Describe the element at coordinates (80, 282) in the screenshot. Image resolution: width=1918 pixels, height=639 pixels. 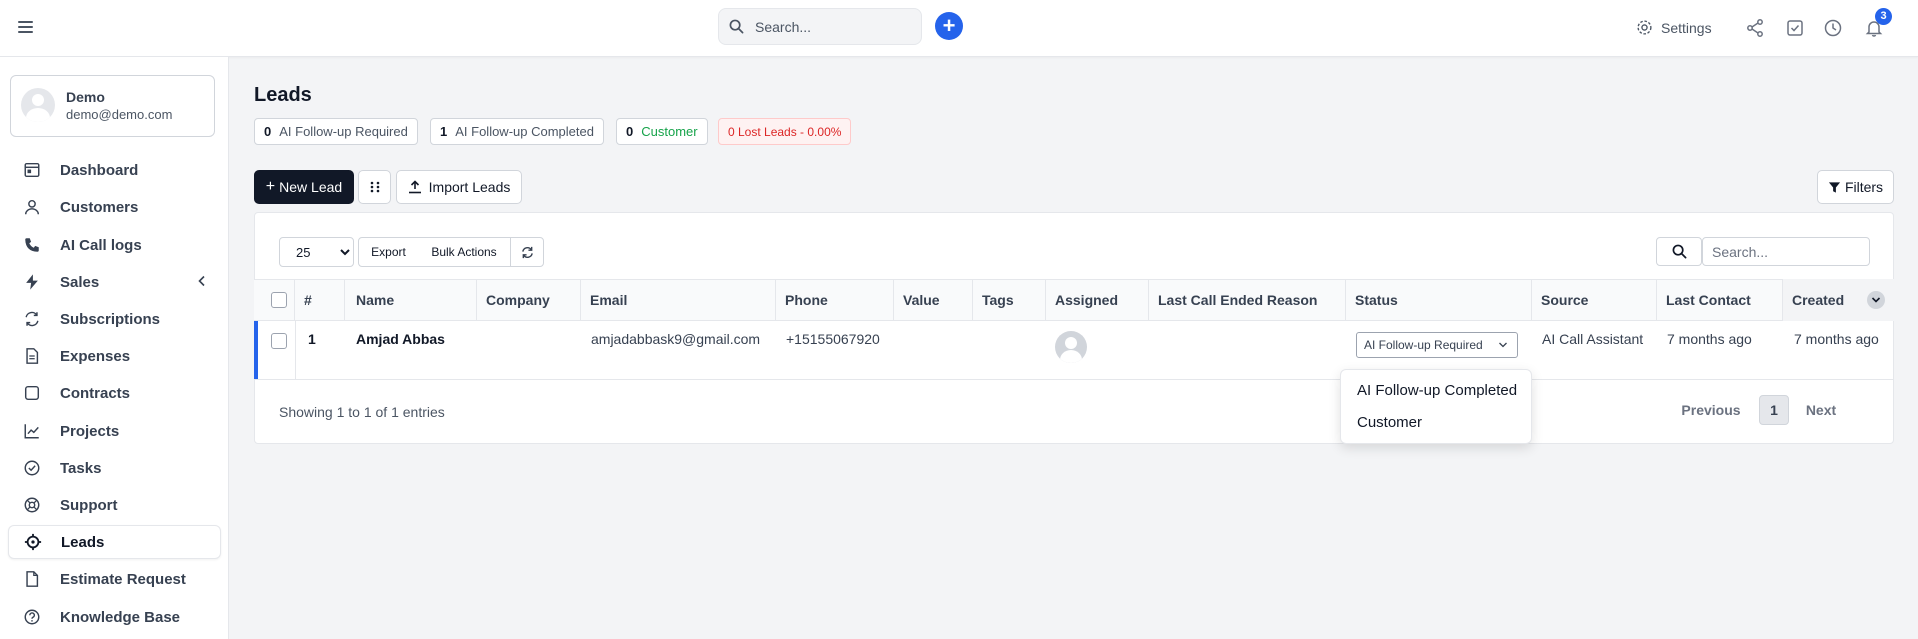
I see `sidebar-item-label: Sales` at that location.